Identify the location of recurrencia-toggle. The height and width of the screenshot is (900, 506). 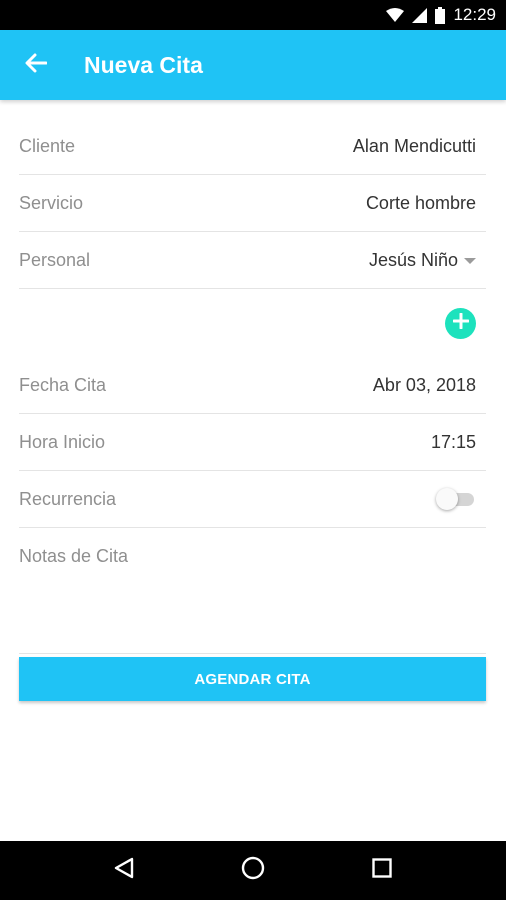
(456, 499).